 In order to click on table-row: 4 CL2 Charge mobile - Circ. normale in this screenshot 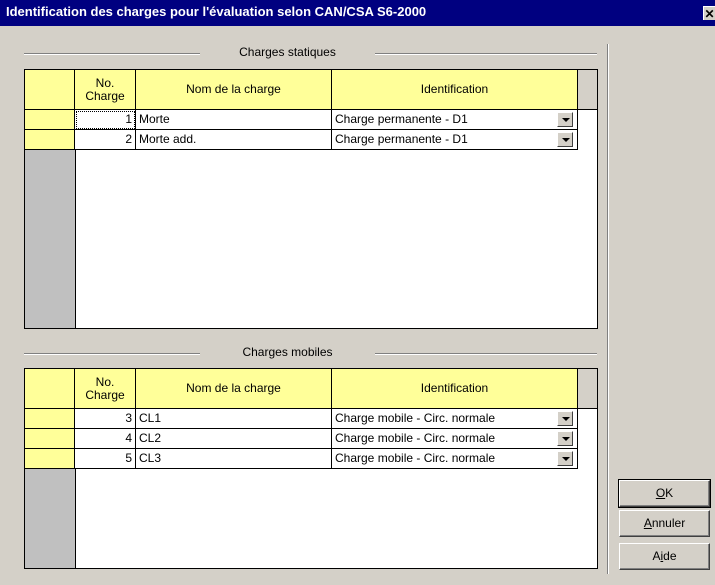, I will do `click(311, 439)`.